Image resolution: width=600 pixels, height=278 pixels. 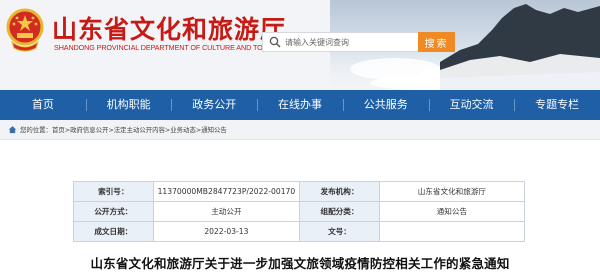 I want to click on disclosure-mode-value: 主动公开, so click(x=226, y=211).